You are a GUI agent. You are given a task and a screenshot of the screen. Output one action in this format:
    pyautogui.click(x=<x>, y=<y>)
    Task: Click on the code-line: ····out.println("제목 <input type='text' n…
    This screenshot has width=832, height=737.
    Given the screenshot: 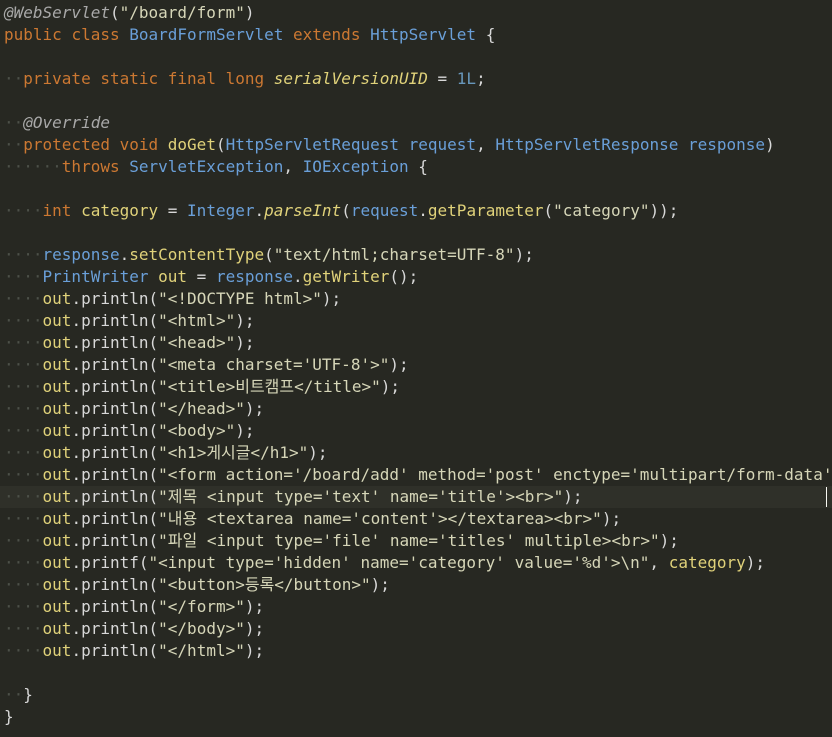 What is the action you would take?
    pyautogui.click(x=416, y=497)
    